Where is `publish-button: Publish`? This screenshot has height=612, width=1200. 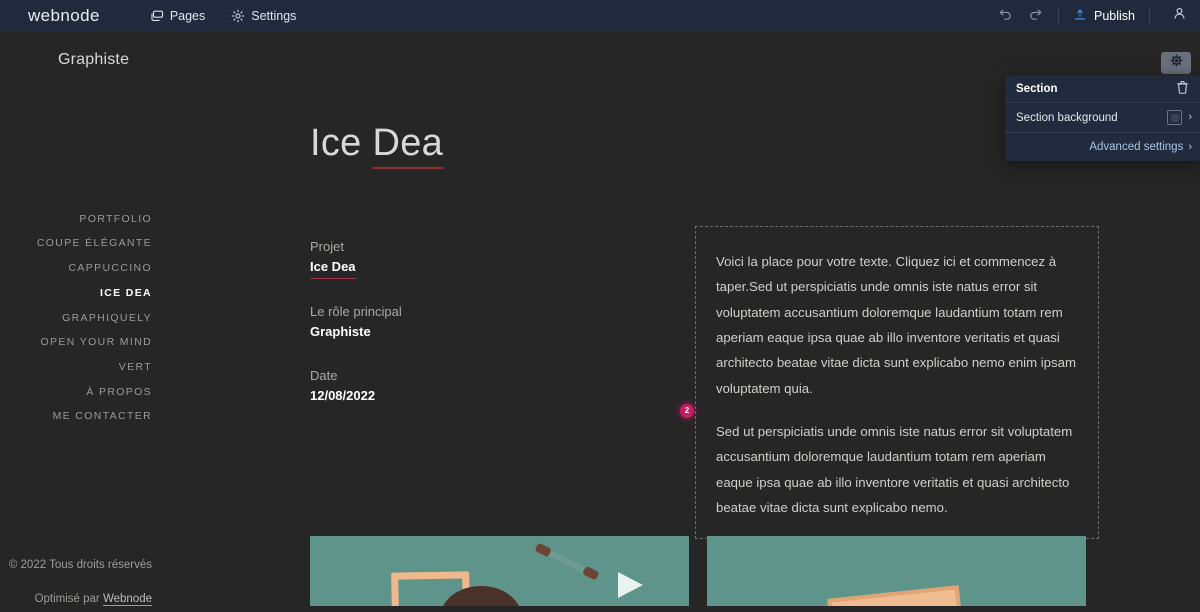 publish-button: Publish is located at coordinates (1104, 16).